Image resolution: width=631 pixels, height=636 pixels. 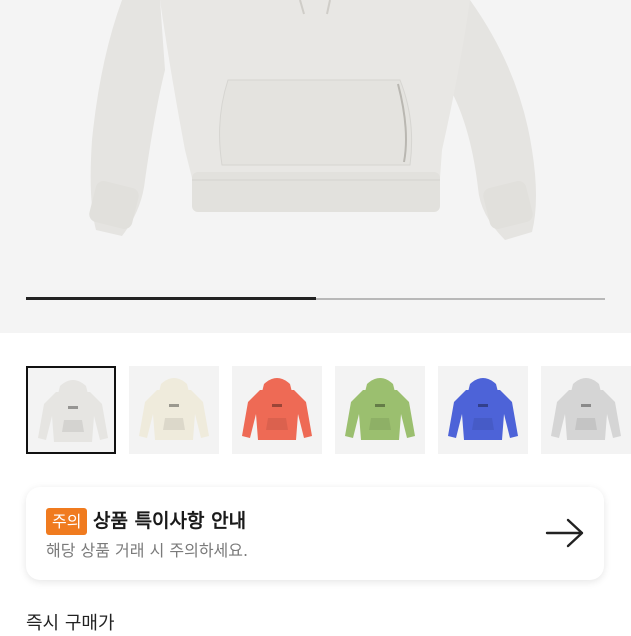 I want to click on notice-badge: 주의, so click(x=67, y=521).